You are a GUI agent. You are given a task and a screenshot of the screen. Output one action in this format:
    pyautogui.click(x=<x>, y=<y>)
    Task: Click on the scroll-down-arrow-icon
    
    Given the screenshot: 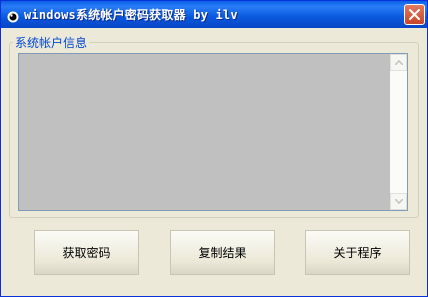 What is the action you would take?
    pyautogui.click(x=399, y=201)
    